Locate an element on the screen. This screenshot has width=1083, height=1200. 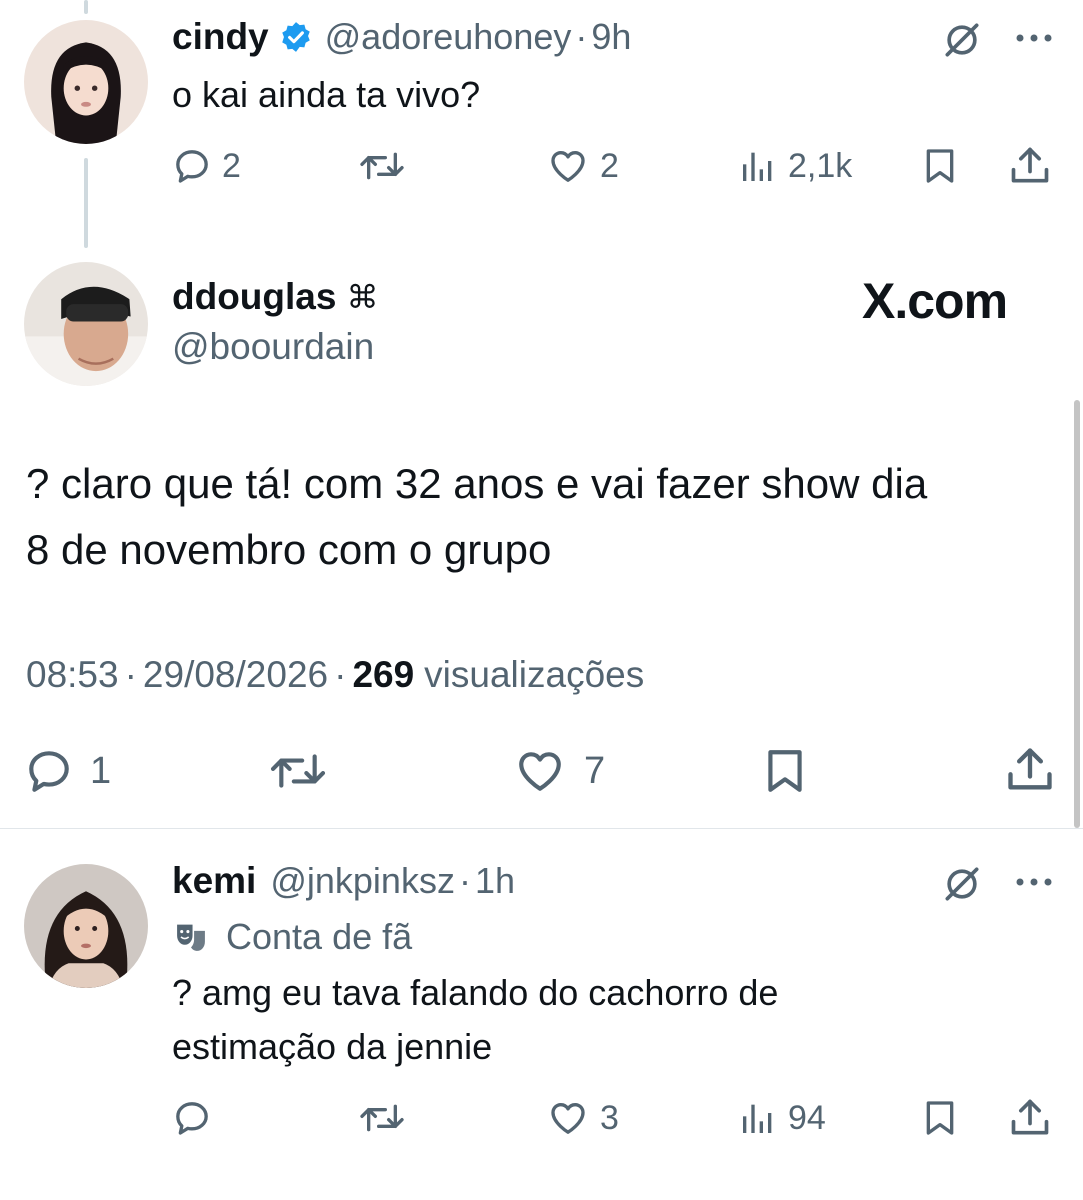
display-name: kemi is located at coordinates (214, 881).